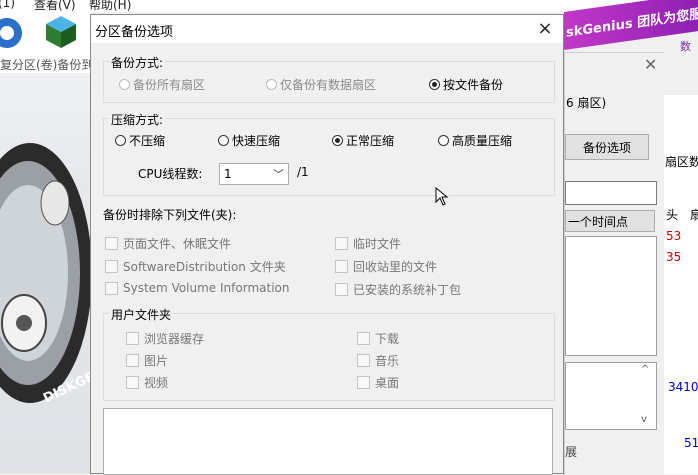  What do you see at coordinates (645, 369) in the screenshot?
I see `scroll-up-icon: ^` at bounding box center [645, 369].